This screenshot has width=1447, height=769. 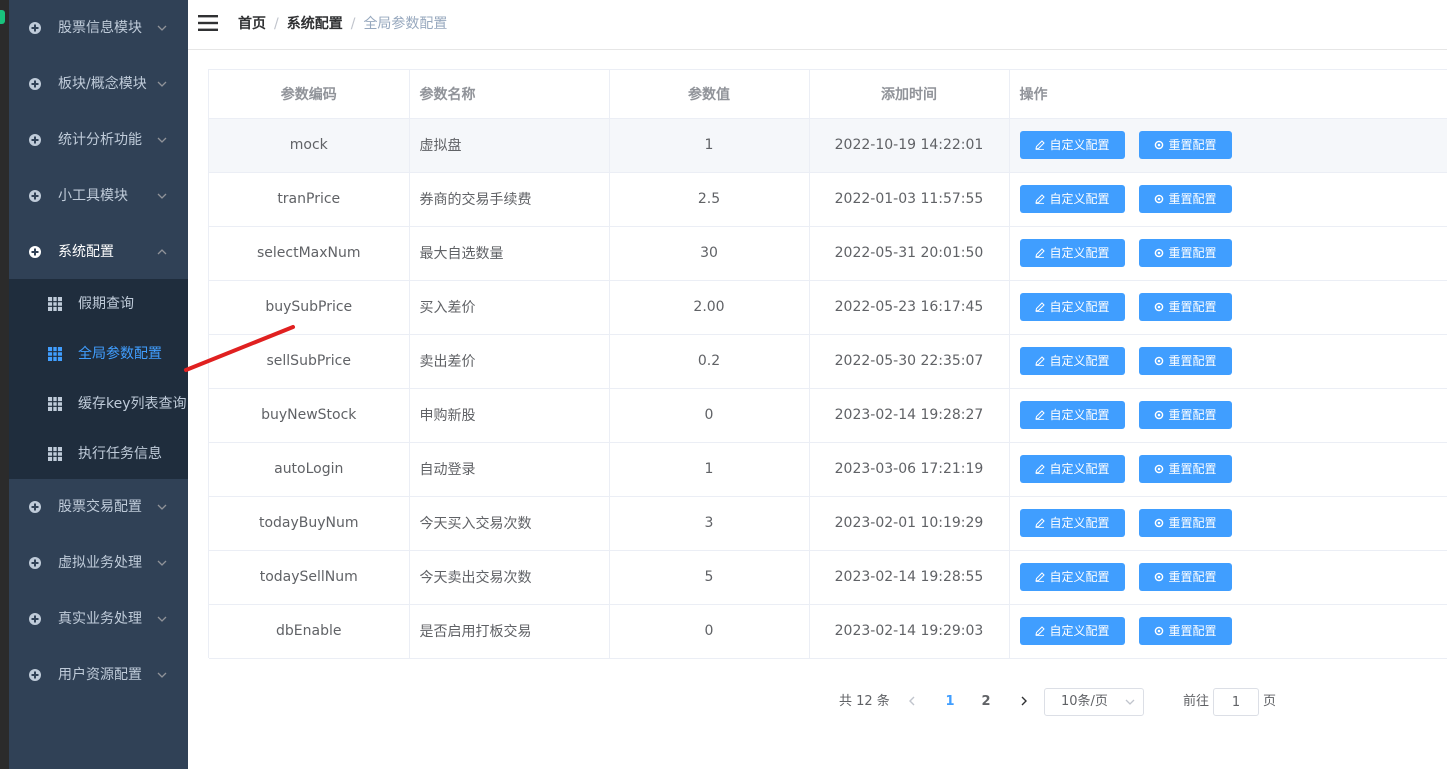 What do you see at coordinates (509, 631) in the screenshot?
I see `cell-name: 是否启用打板交易` at bounding box center [509, 631].